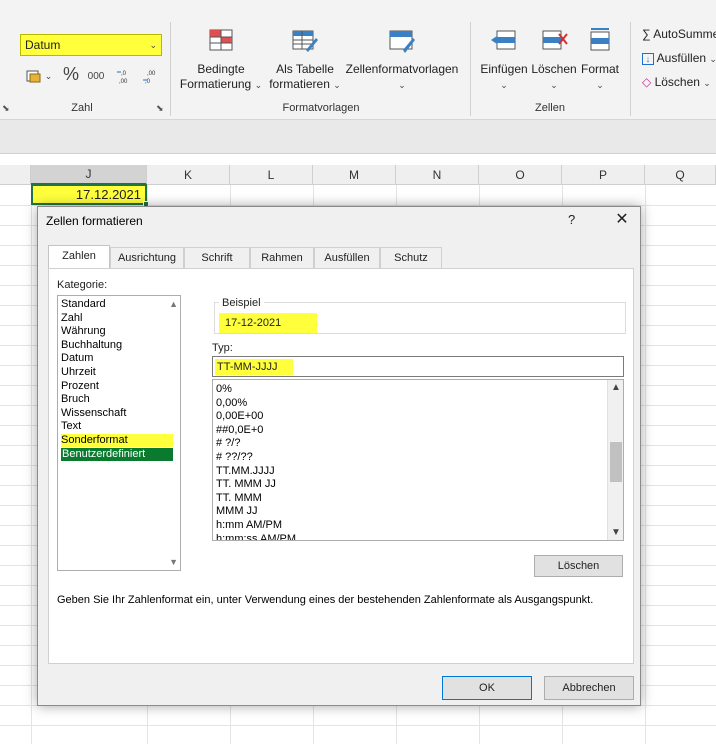 The height and width of the screenshot is (744, 716). What do you see at coordinates (222, 348) in the screenshot?
I see `type-label: Typ:` at bounding box center [222, 348].